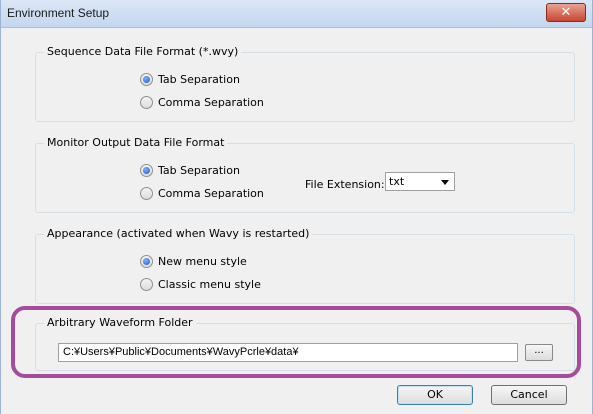  I want to click on sequence-tab-radio-row: Tab Separation, so click(190, 79).